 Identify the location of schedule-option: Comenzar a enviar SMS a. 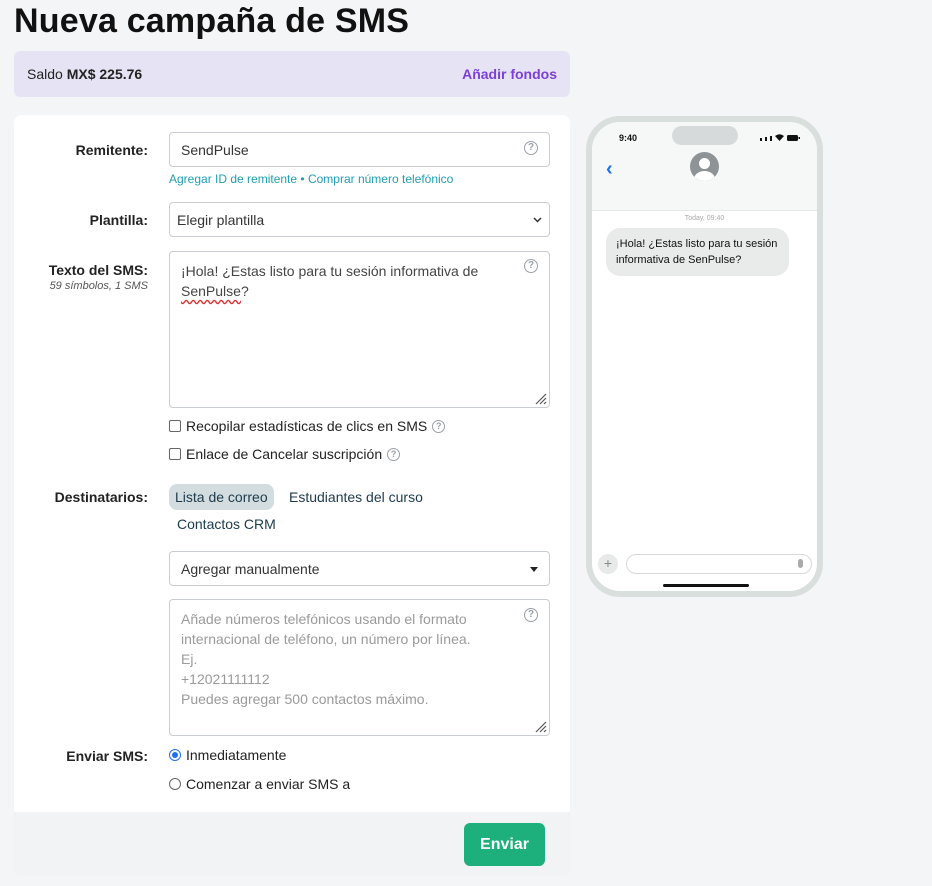
(259, 784).